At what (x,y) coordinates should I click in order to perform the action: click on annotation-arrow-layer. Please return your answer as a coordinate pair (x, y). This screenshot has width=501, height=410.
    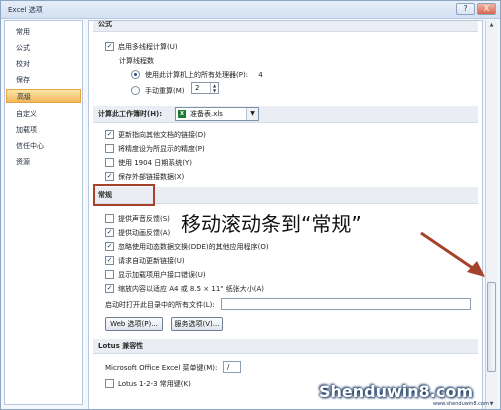
    Looking at the image, I should click on (452, 254).